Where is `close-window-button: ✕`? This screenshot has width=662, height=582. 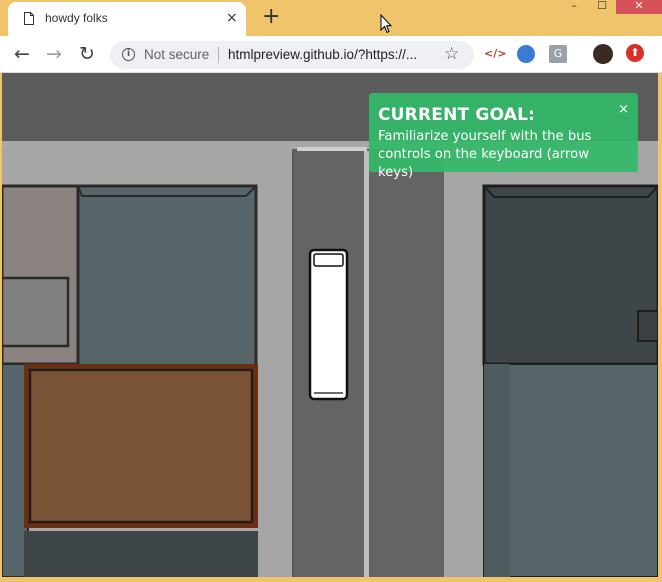 close-window-button: ✕ is located at coordinates (639, 7).